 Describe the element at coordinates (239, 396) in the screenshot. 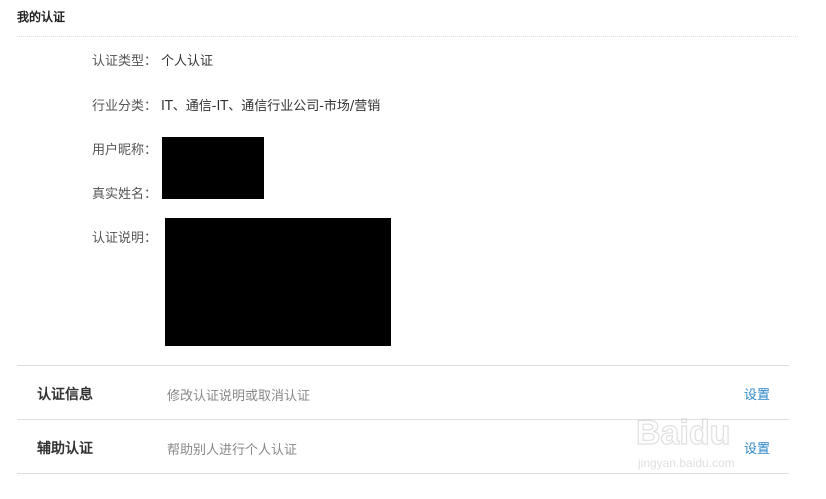

I see `cert-info-desc: 修改认证说明或取消认证` at that location.